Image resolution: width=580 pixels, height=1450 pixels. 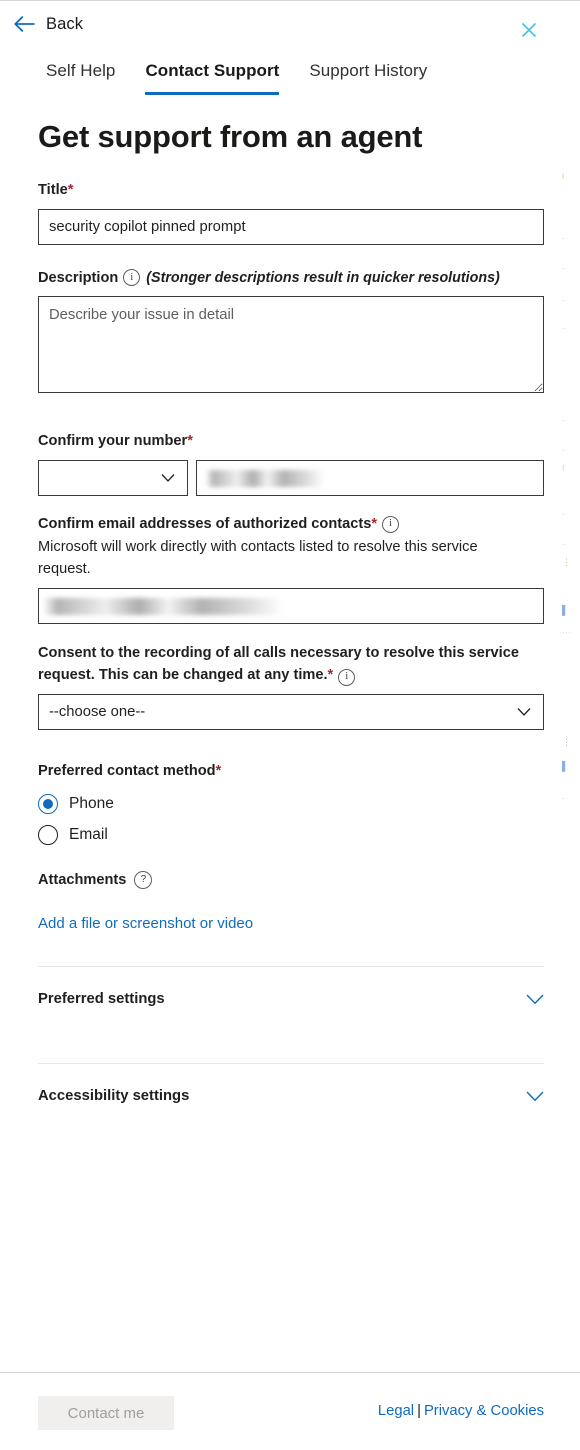 What do you see at coordinates (101, 999) in the screenshot?
I see `accordion-preferred-settings-label: Preferred settings` at bounding box center [101, 999].